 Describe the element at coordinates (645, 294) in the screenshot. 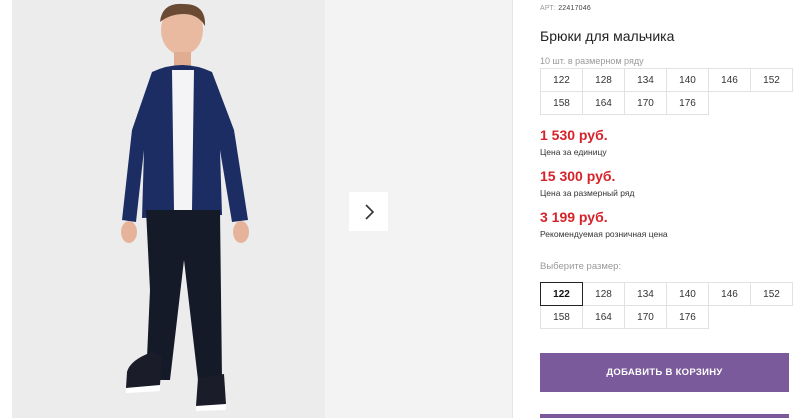

I see `size-option: 134` at that location.